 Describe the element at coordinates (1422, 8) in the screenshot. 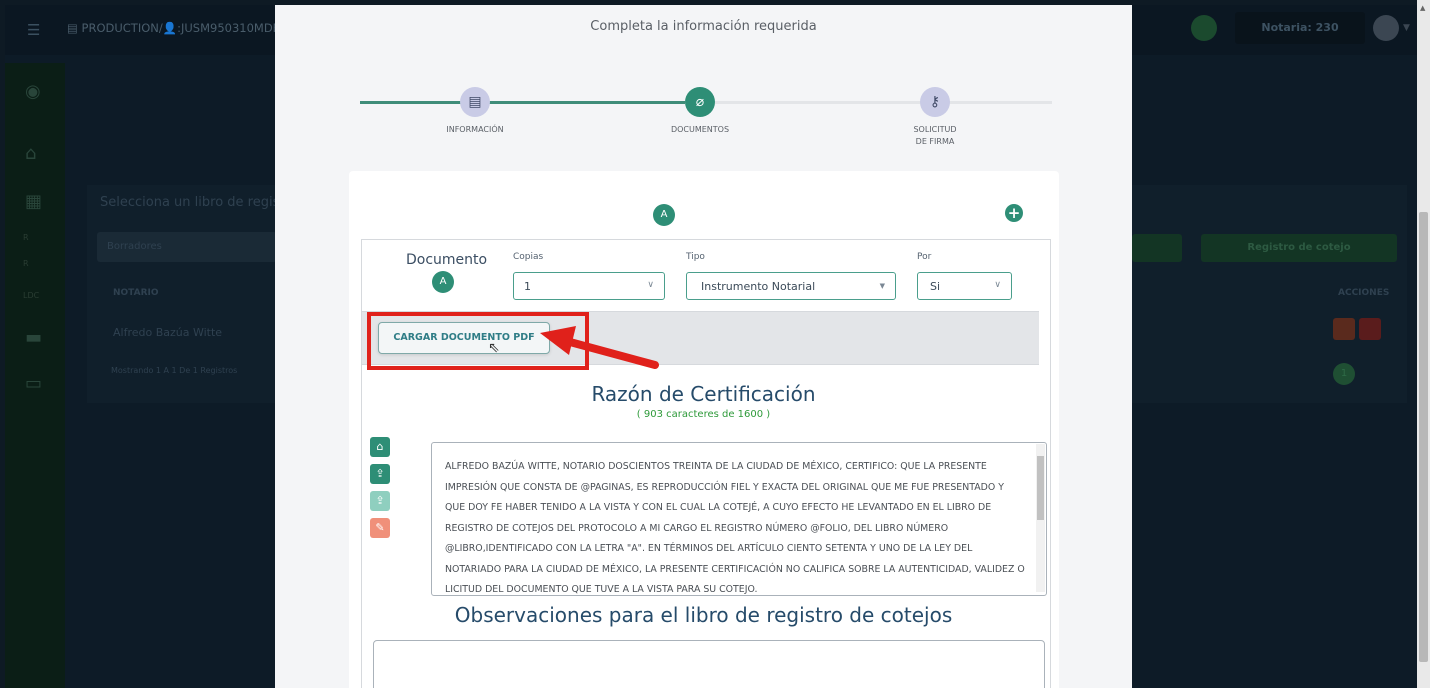

I see `scroll-up-icon: ▲` at that location.